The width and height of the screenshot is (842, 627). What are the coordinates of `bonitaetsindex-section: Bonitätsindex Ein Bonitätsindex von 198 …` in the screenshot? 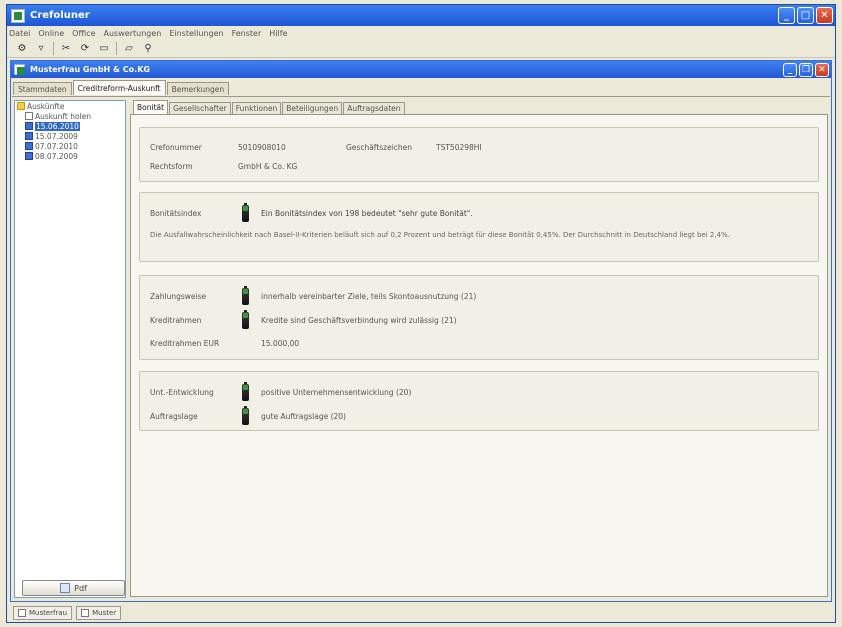 It's located at (479, 227).